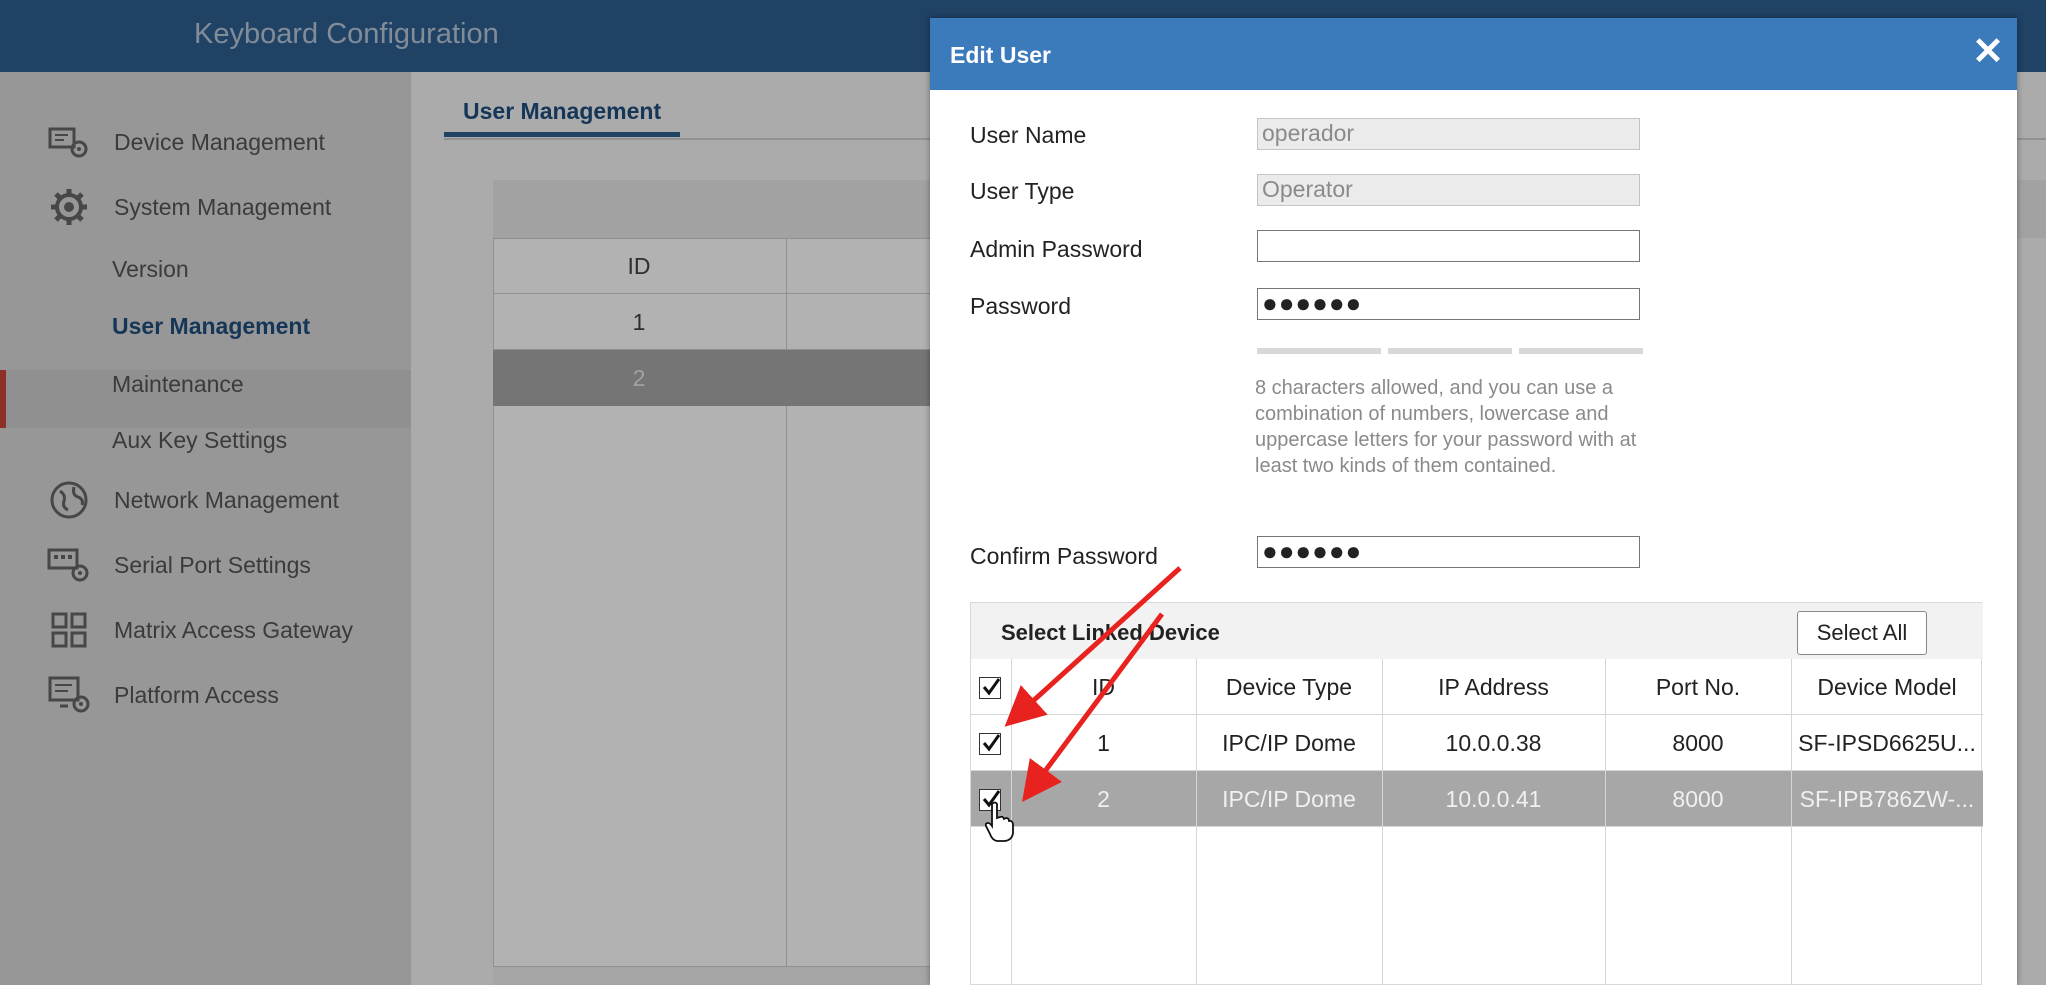 This screenshot has height=985, width=2046. Describe the element at coordinates (1000, 55) in the screenshot. I see `dialog-title: Edit User` at that location.